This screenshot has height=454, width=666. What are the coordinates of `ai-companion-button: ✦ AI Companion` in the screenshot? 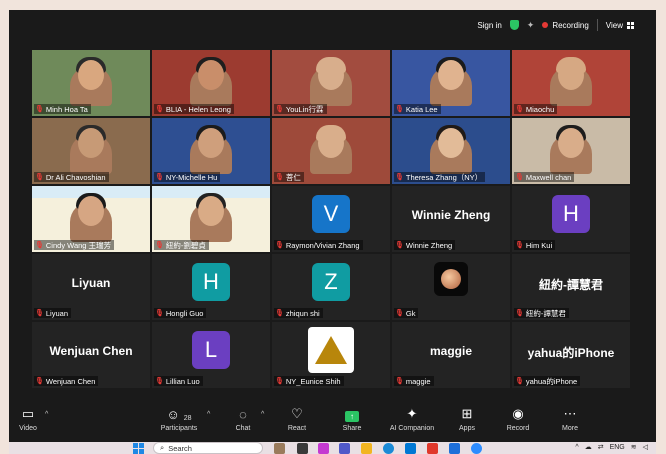 It's located at (412, 422).